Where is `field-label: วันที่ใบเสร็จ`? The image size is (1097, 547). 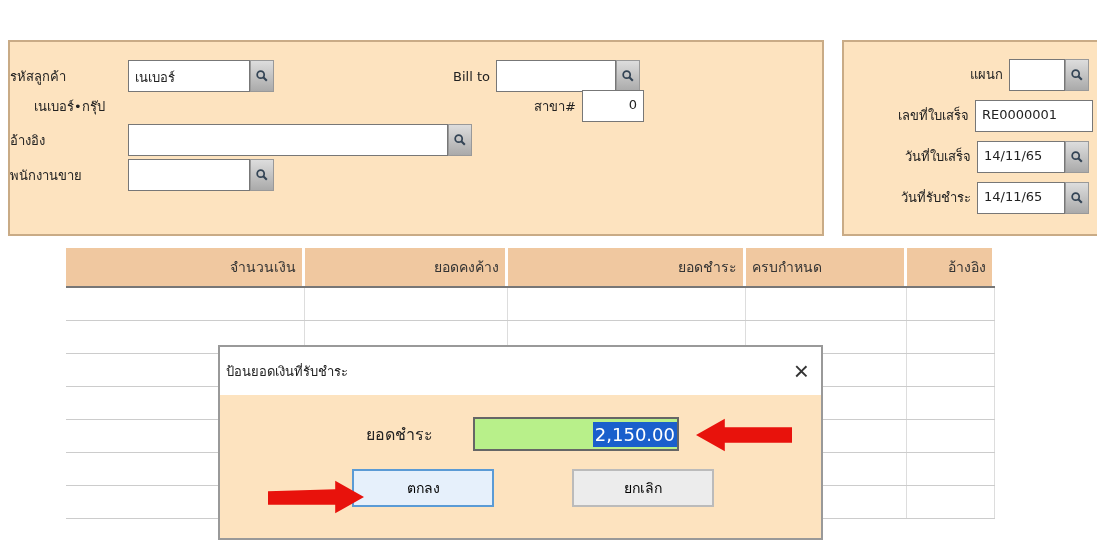 field-label: วันที่ใบเสร็จ is located at coordinates (938, 156).